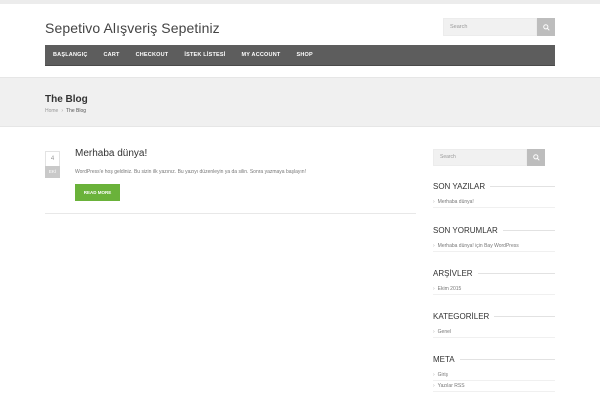 Image resolution: width=600 pixels, height=400 pixels. What do you see at coordinates (494, 325) in the screenshot?
I see `widget-kategoriler: KATEGORİLER › Genel` at bounding box center [494, 325].